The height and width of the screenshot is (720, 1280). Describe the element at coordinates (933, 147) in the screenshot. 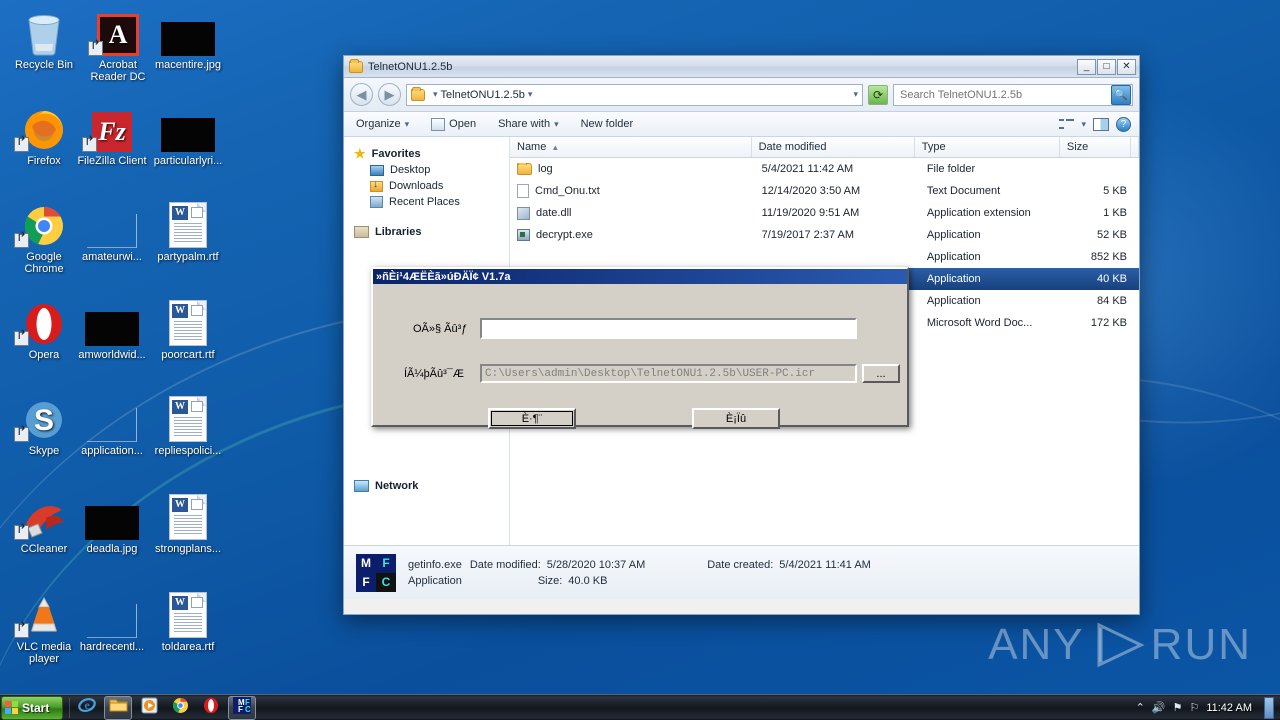

I see `column-header-type-label: Type` at that location.